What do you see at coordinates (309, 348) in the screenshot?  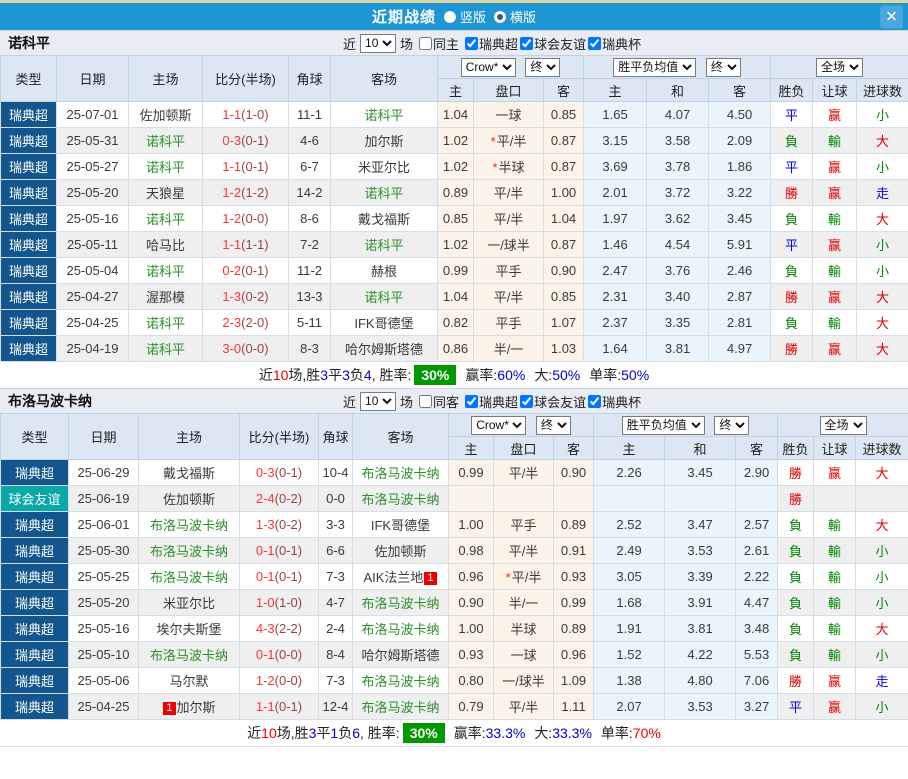 I see `corner-cell: 8-3` at bounding box center [309, 348].